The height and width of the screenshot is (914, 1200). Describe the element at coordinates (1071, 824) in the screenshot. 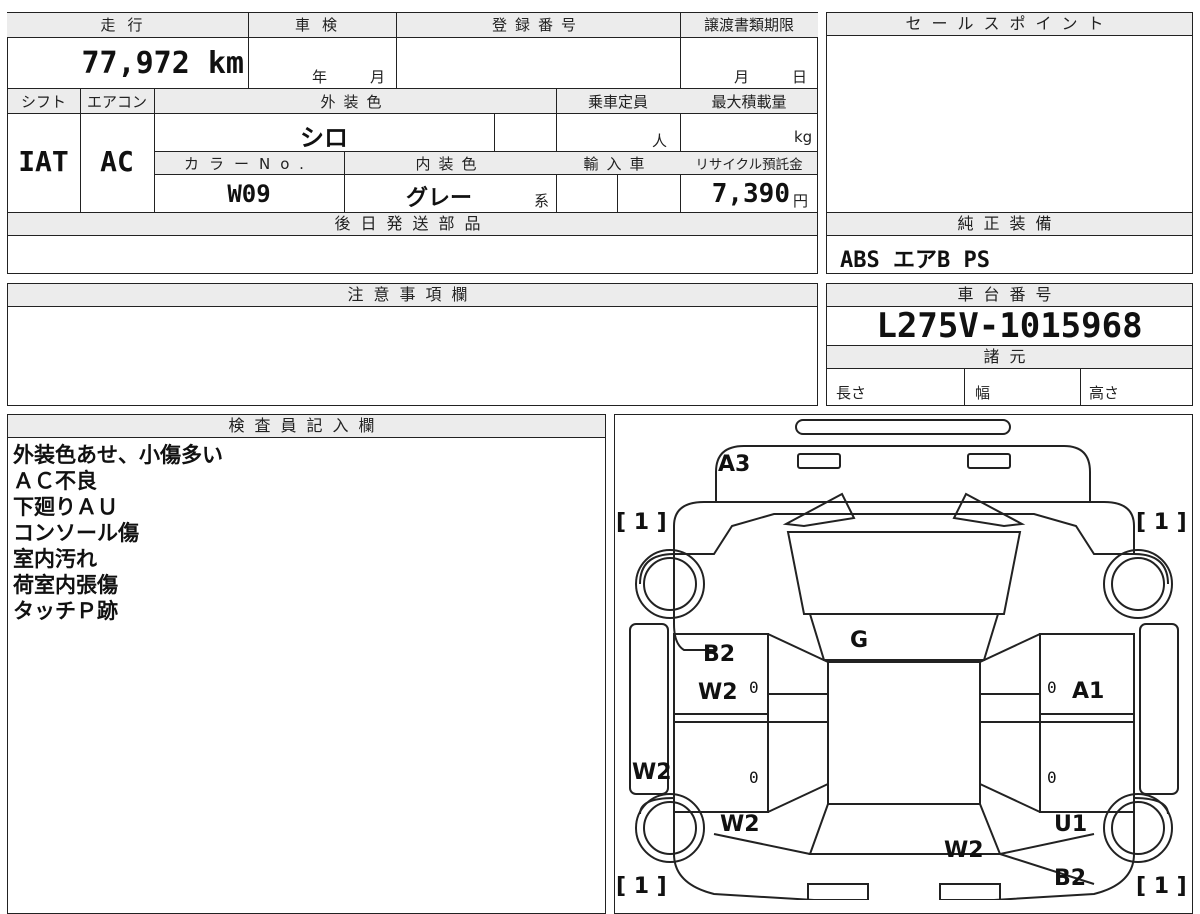

I see `damage-code-u1: U1` at that location.